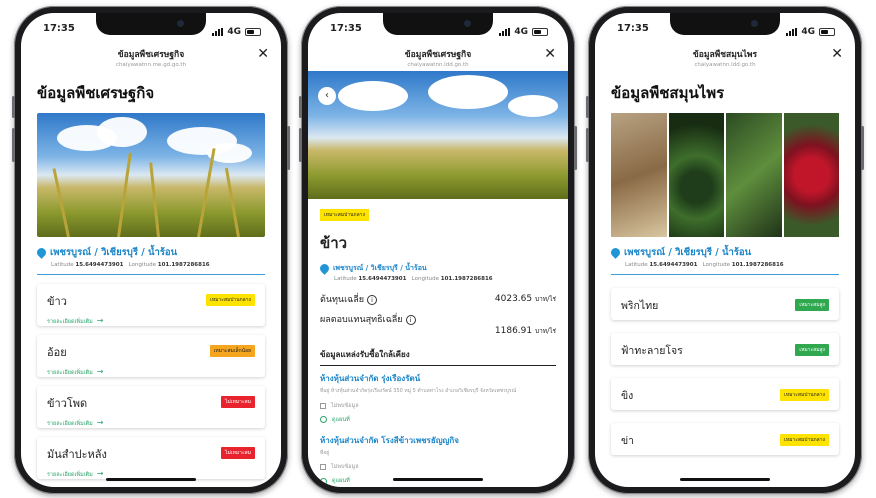 The height and width of the screenshot is (498, 876). What do you see at coordinates (513, 299) in the screenshot?
I see `cost-value: 4023.65` at bounding box center [513, 299].